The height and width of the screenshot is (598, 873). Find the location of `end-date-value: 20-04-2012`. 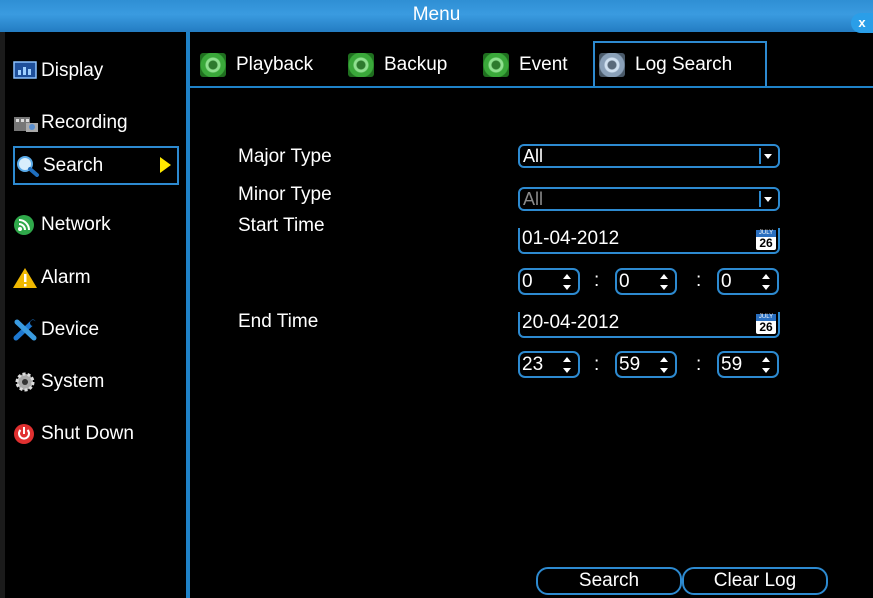

end-date-value: 20-04-2012 is located at coordinates (571, 322).